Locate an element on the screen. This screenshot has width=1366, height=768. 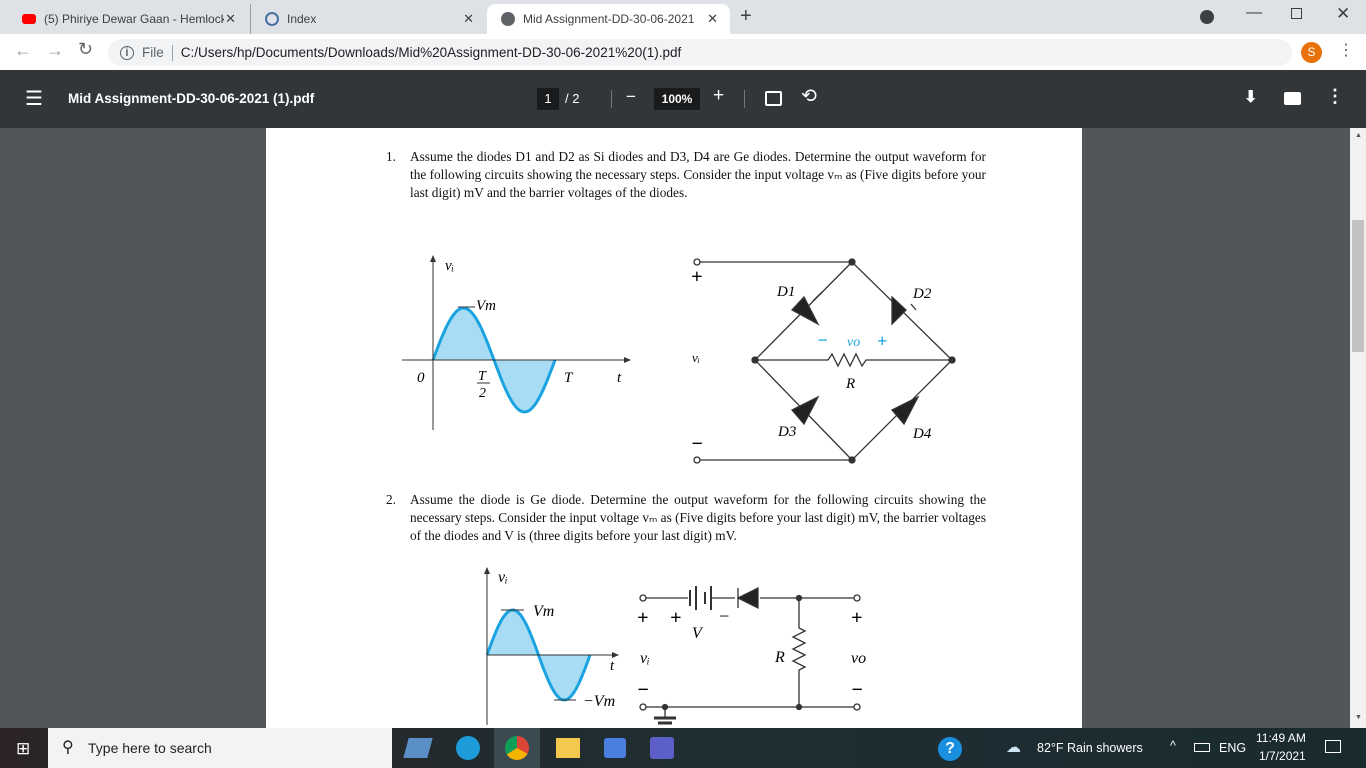
language-indicator: ENG is located at coordinates (1232, 748).